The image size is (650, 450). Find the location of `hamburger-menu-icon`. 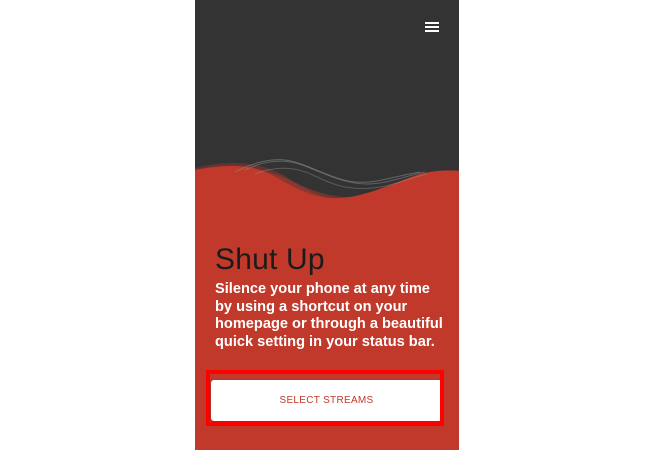

hamburger-menu-icon is located at coordinates (432, 27).